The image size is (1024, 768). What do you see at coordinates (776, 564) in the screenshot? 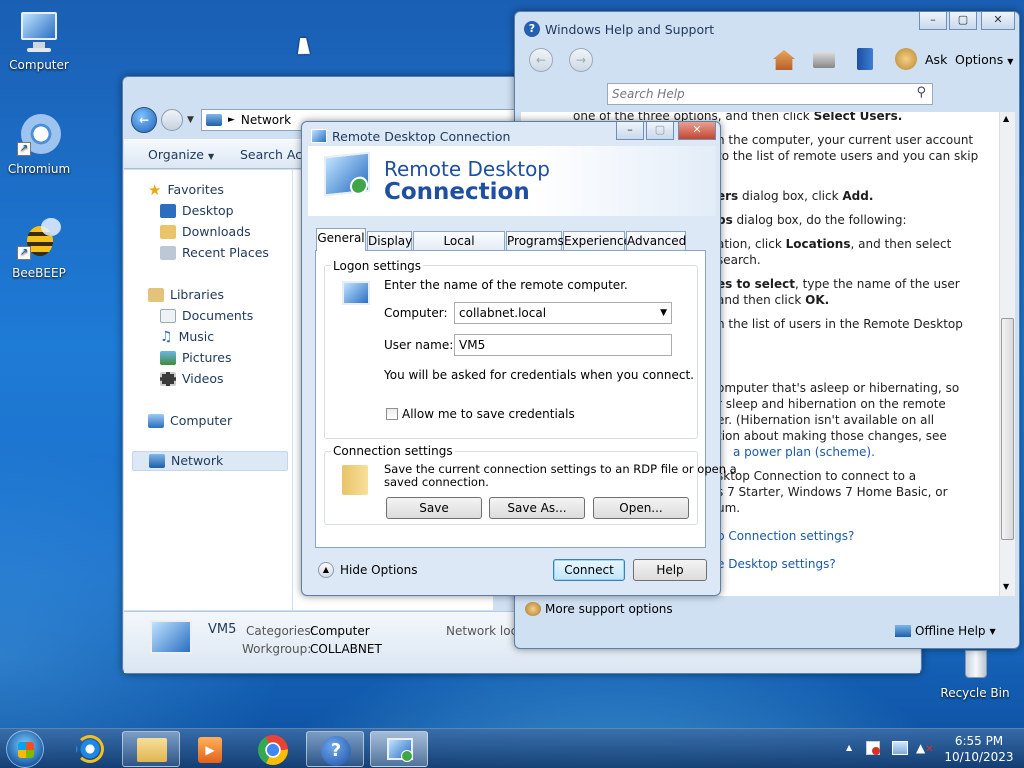
I see `desktop-settings-link: e Desktop settings?` at bounding box center [776, 564].